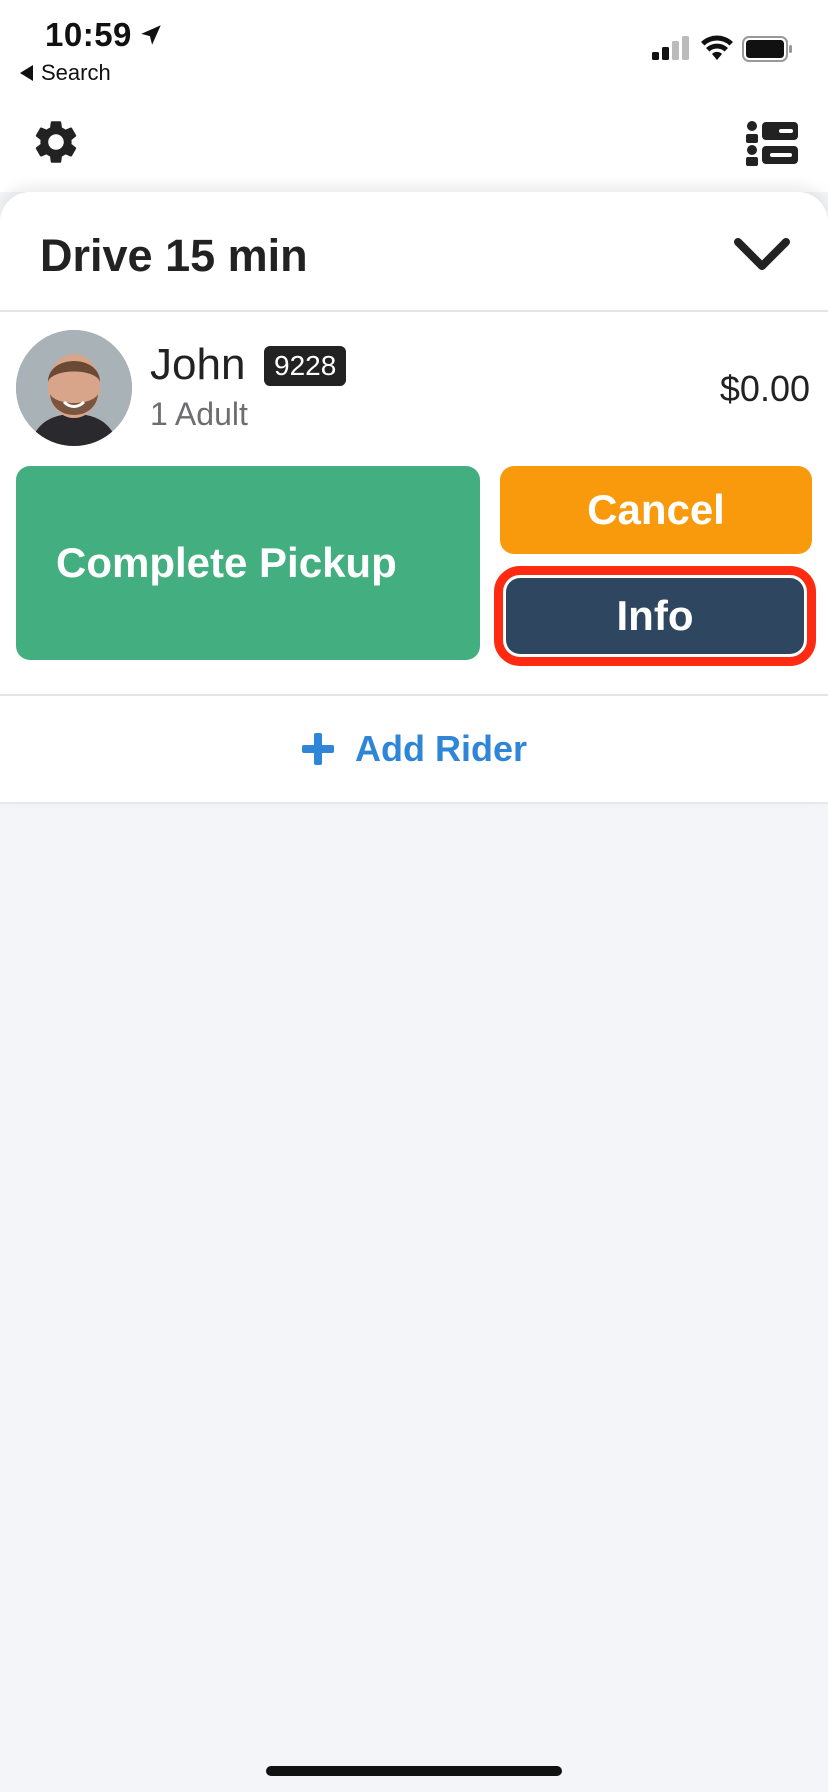 Image resolution: width=828 pixels, height=1792 pixels. What do you see at coordinates (199, 414) in the screenshot?
I see `rider-passenger-count: 1 Adult` at bounding box center [199, 414].